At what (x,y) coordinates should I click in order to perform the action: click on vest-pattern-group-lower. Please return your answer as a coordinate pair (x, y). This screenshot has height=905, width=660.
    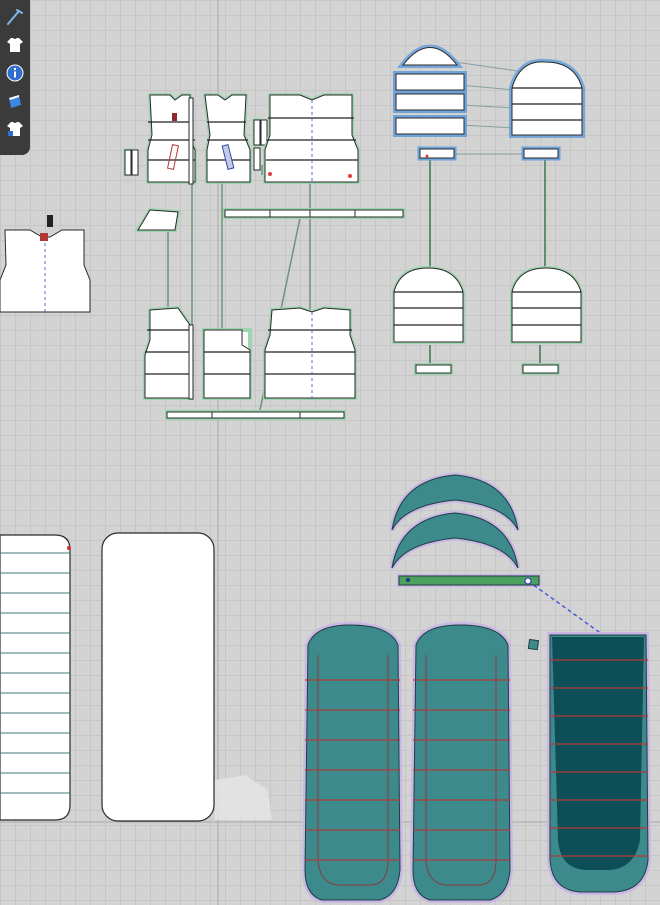
    Looking at the image, I should click on (250, 362).